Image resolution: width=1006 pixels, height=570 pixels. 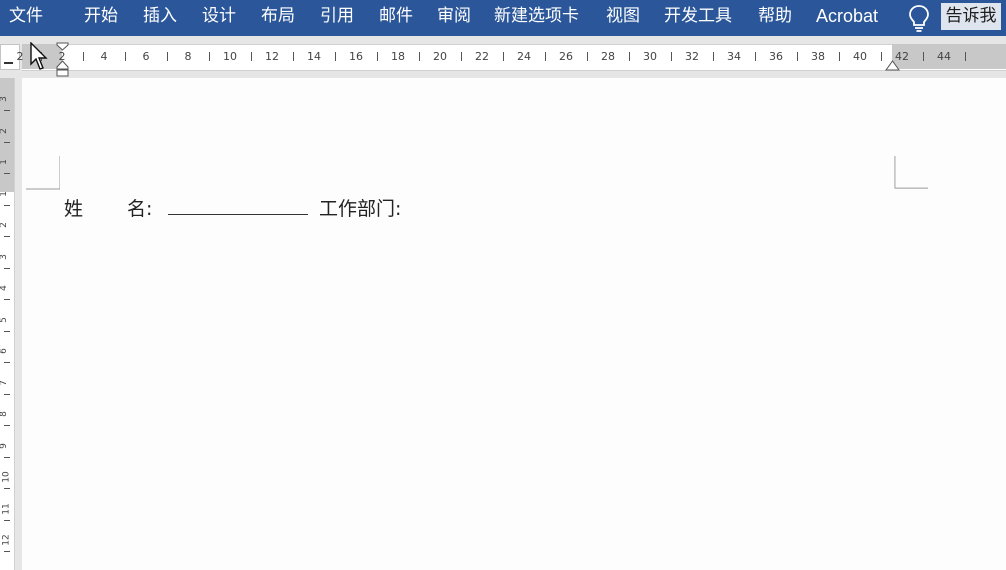 What do you see at coordinates (4, 414) in the screenshot?
I see `vertical-ruler-label: 8` at bounding box center [4, 414].